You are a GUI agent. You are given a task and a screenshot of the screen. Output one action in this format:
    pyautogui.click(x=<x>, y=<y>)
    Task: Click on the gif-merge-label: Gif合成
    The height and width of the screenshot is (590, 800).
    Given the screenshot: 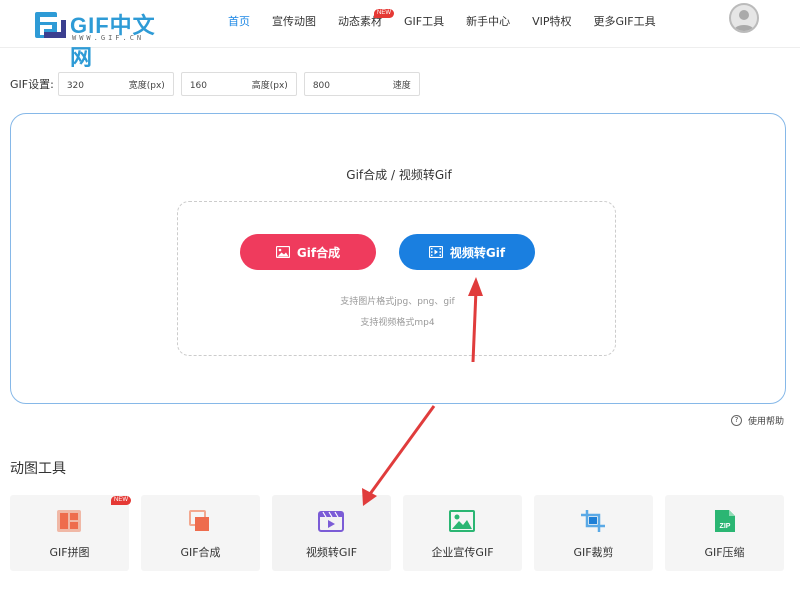 What is the action you would take?
    pyautogui.click(x=318, y=252)
    